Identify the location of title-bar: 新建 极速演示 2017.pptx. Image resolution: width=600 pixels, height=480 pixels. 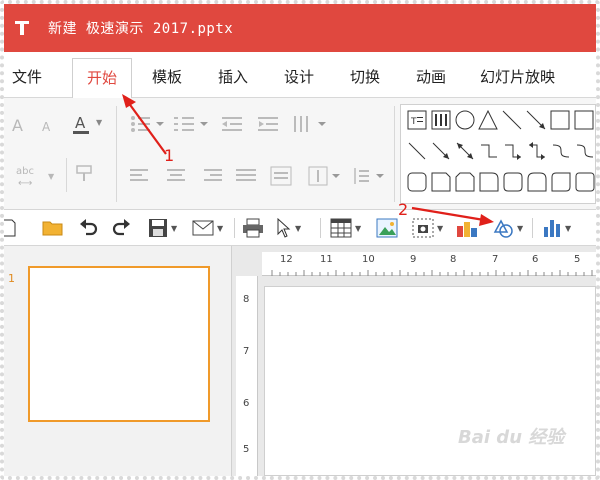
(300, 28).